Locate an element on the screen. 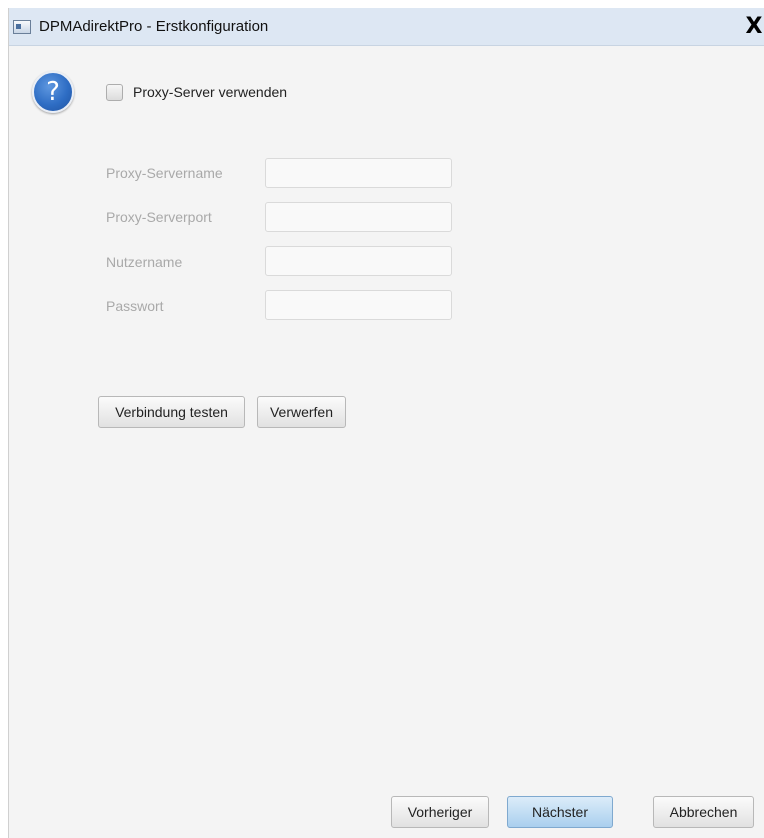 This screenshot has height=838, width=764. title-bar: DPMAdirektPro - Erstkonfiguration X is located at coordinates (386, 27).